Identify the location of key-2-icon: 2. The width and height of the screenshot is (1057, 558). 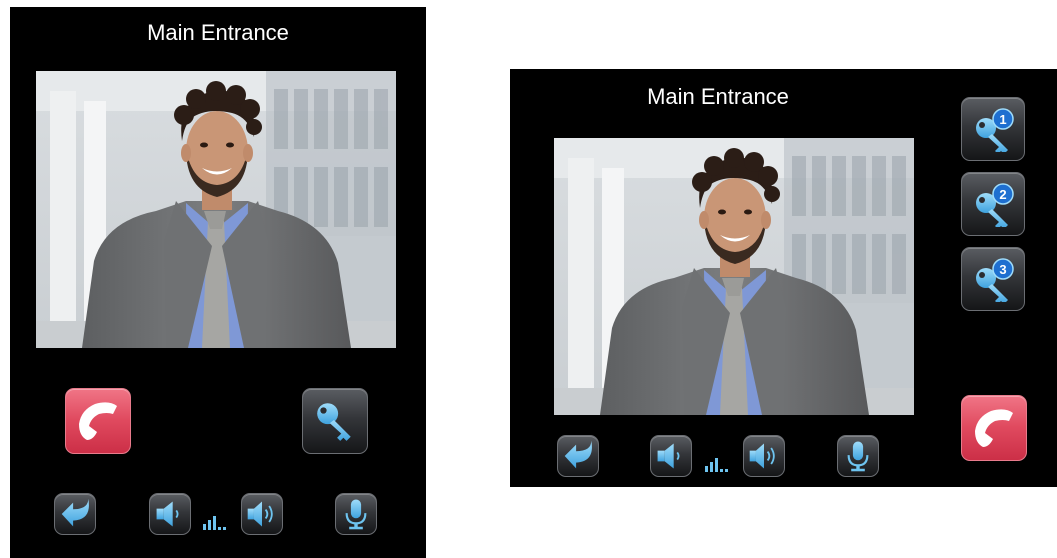
(995, 205).